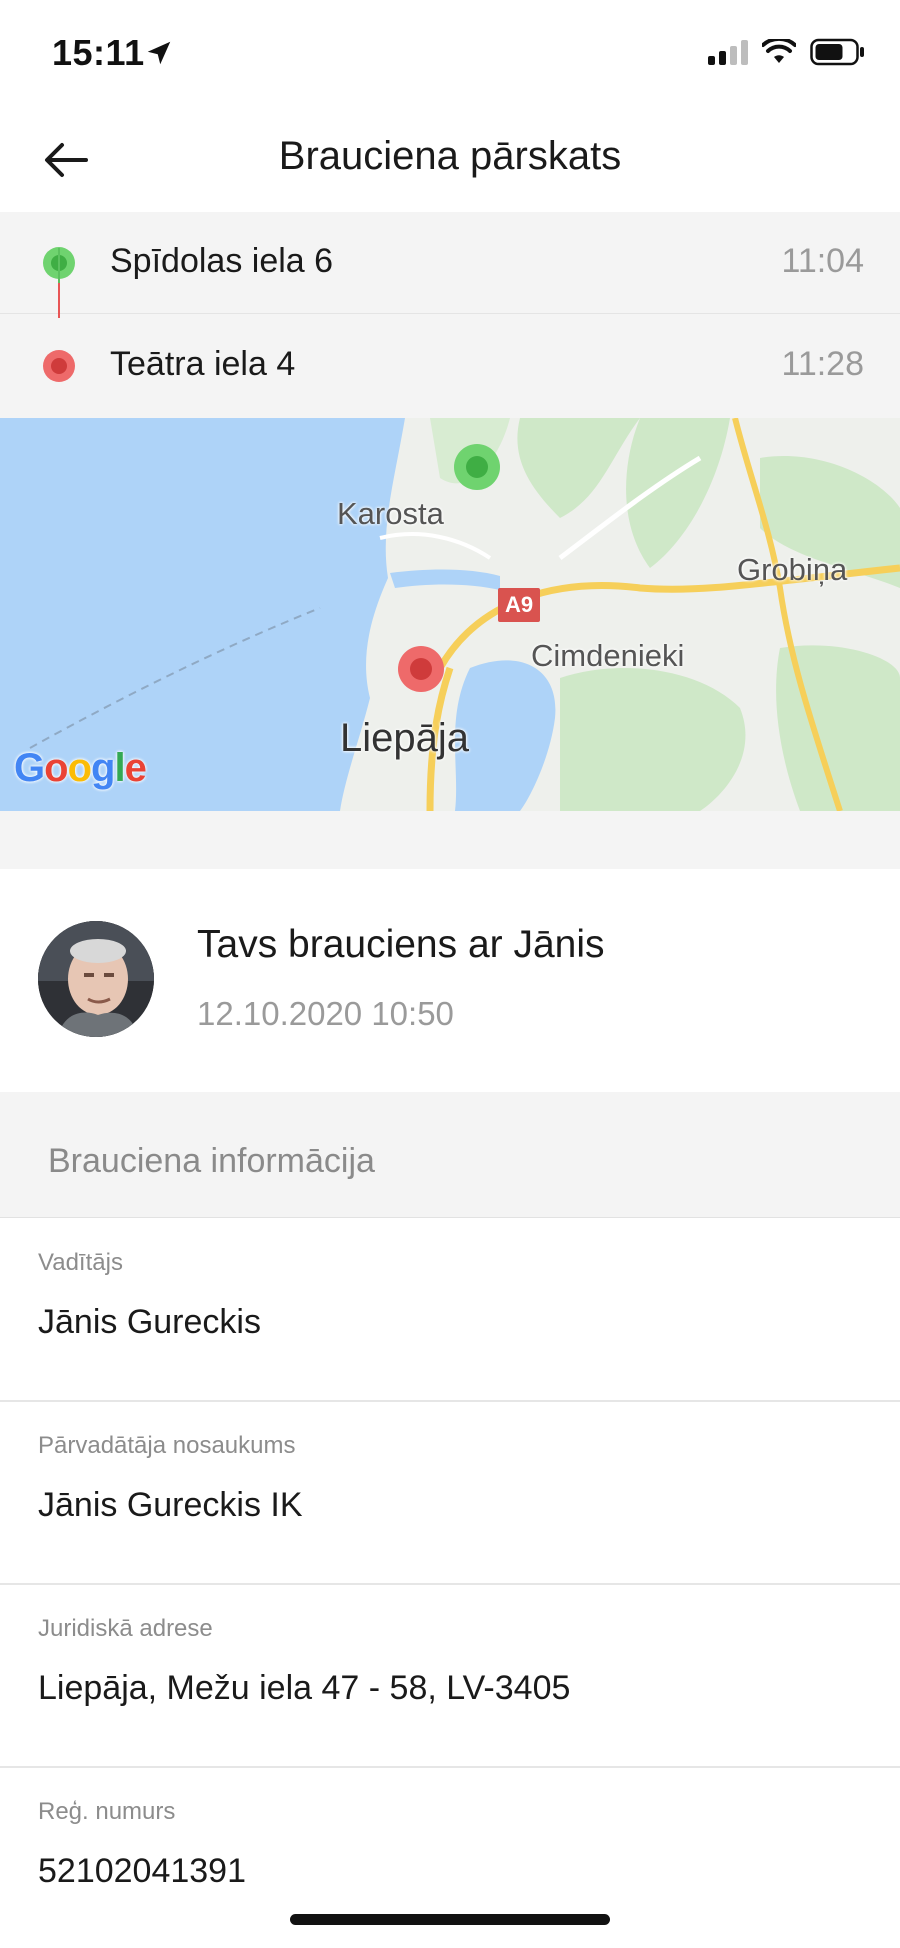 The width and height of the screenshot is (900, 1948). What do you see at coordinates (450, 1155) in the screenshot?
I see `ride-info-header: Brauciena informācija` at bounding box center [450, 1155].